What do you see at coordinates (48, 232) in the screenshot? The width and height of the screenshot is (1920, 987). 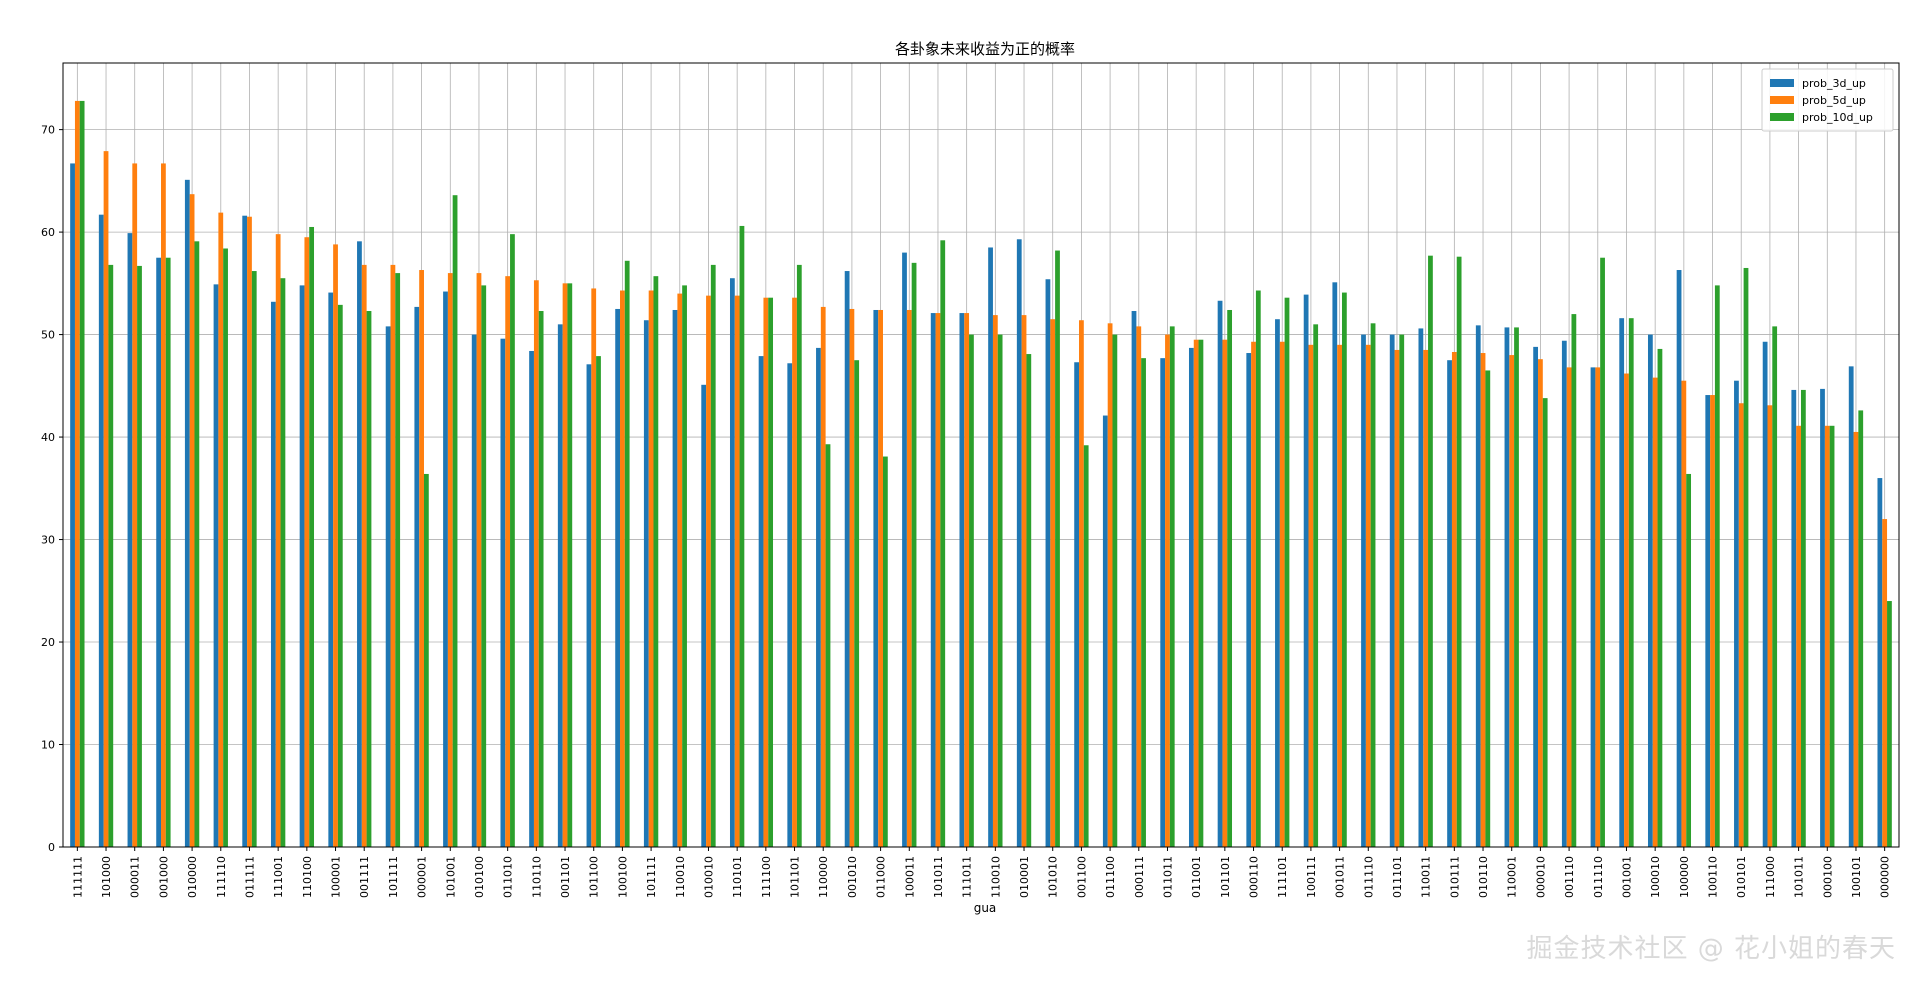 I see `y-tick-label: 60` at bounding box center [48, 232].